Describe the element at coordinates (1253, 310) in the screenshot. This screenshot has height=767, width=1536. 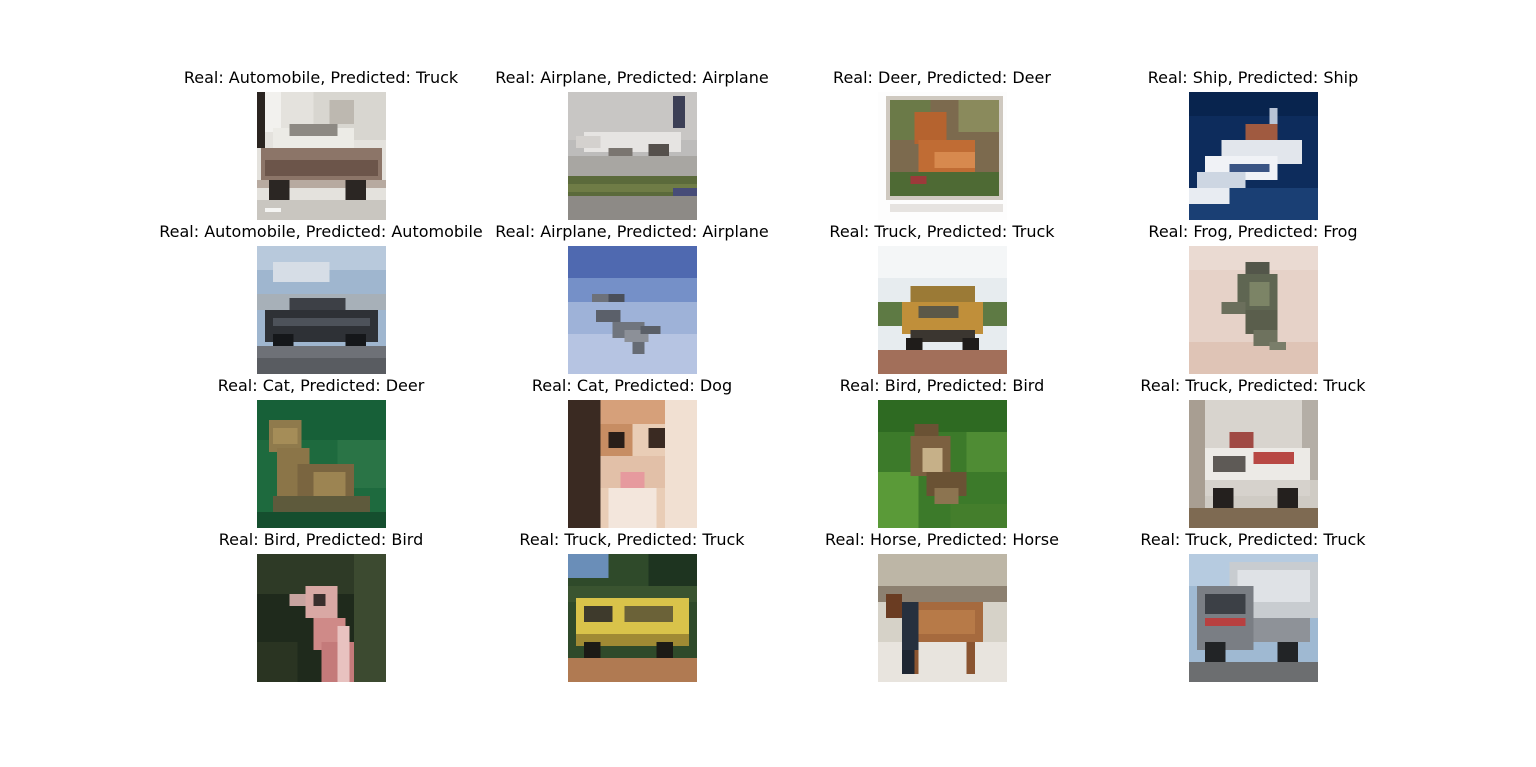
I see `image-frog` at that location.